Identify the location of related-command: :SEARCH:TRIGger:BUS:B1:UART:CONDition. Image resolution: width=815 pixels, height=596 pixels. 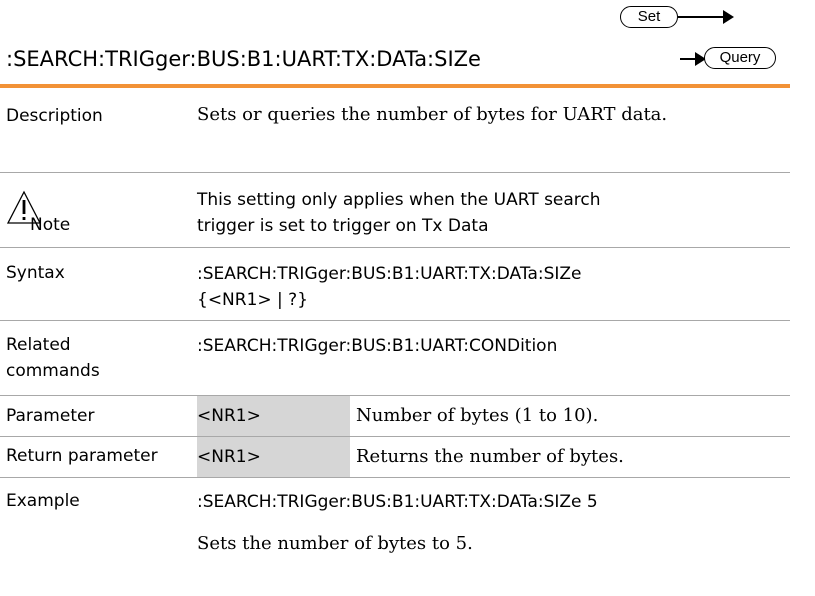
(377, 346).